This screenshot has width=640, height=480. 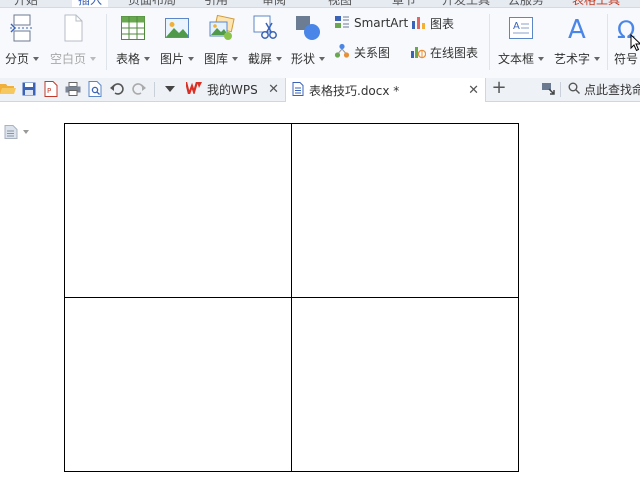 What do you see at coordinates (548, 89) in the screenshot?
I see `workspace-icon` at bounding box center [548, 89].